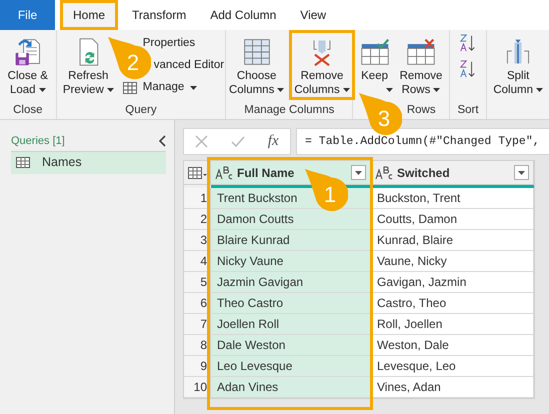 Image resolution: width=549 pixels, height=414 pixels. What do you see at coordinates (27, 110) in the screenshot?
I see `group-label: Close` at bounding box center [27, 110].